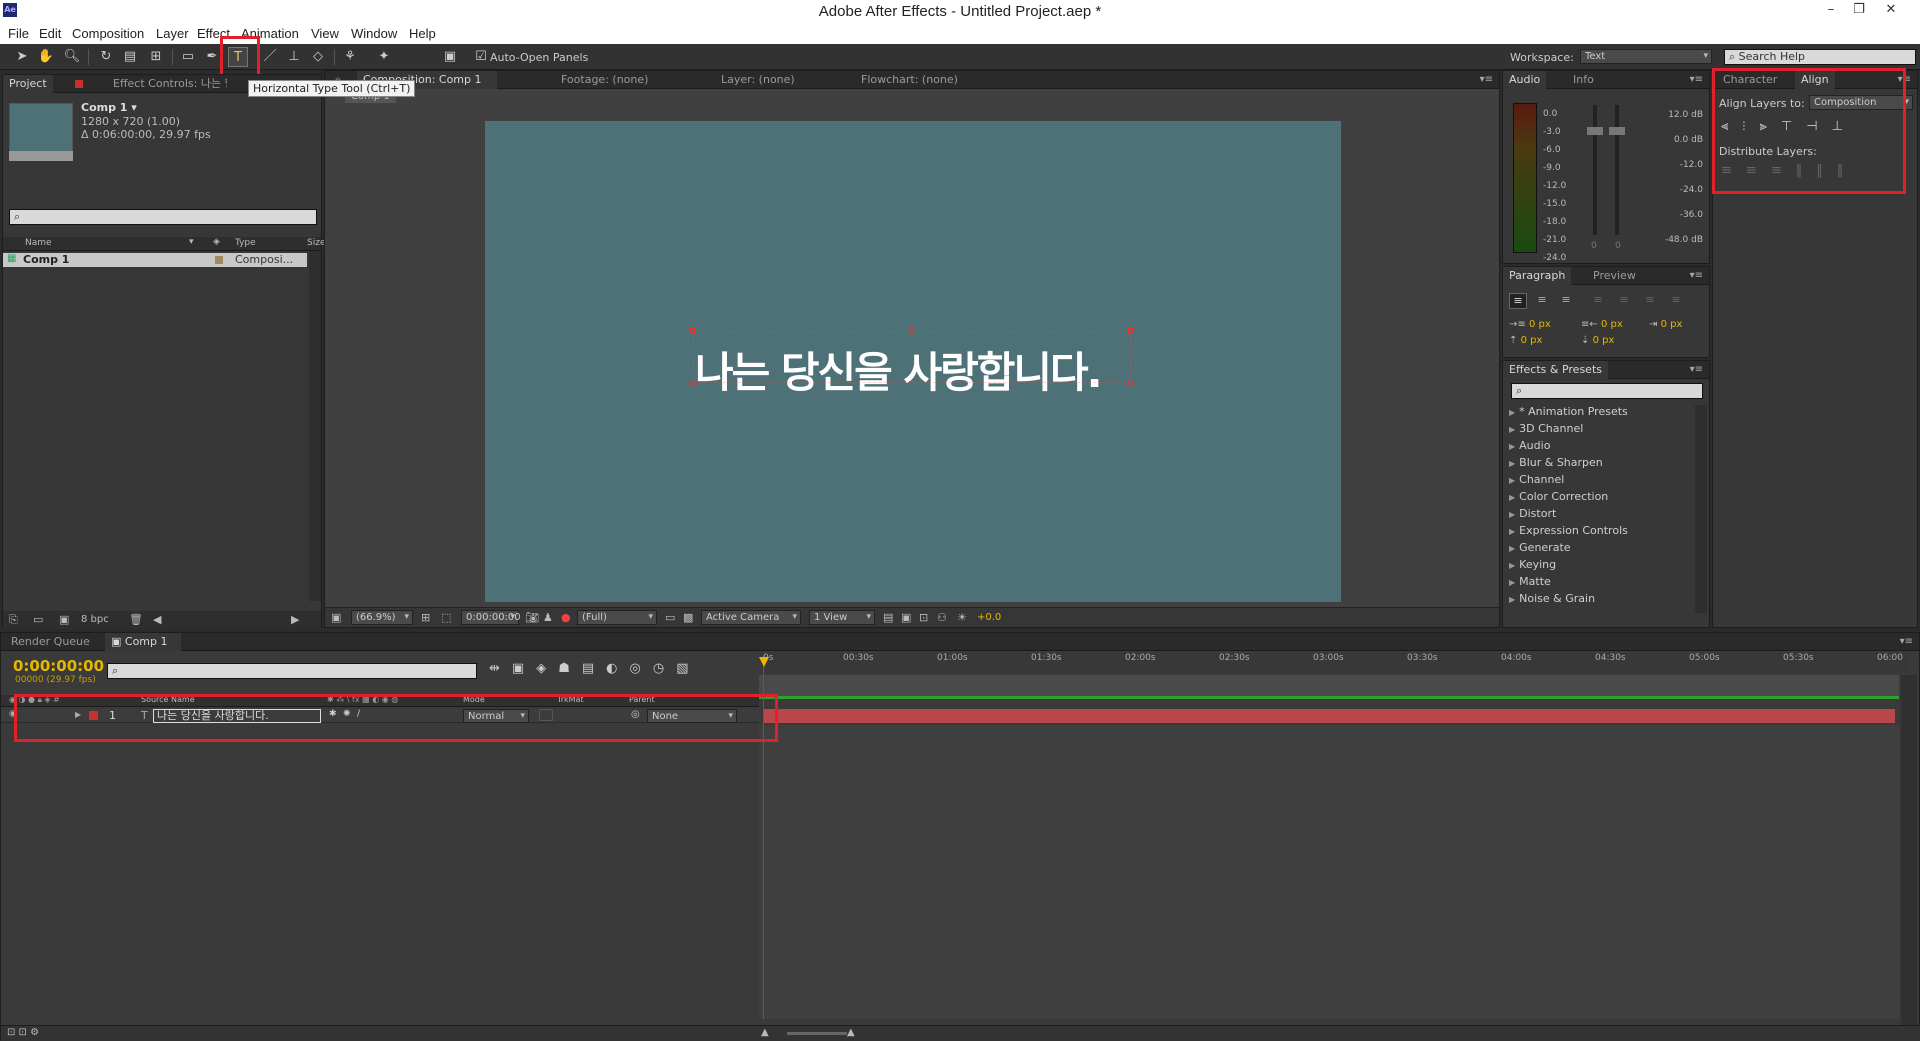 The height and width of the screenshot is (1041, 1920). Describe the element at coordinates (1583, 80) in the screenshot. I see `tab-info: Info` at that location.